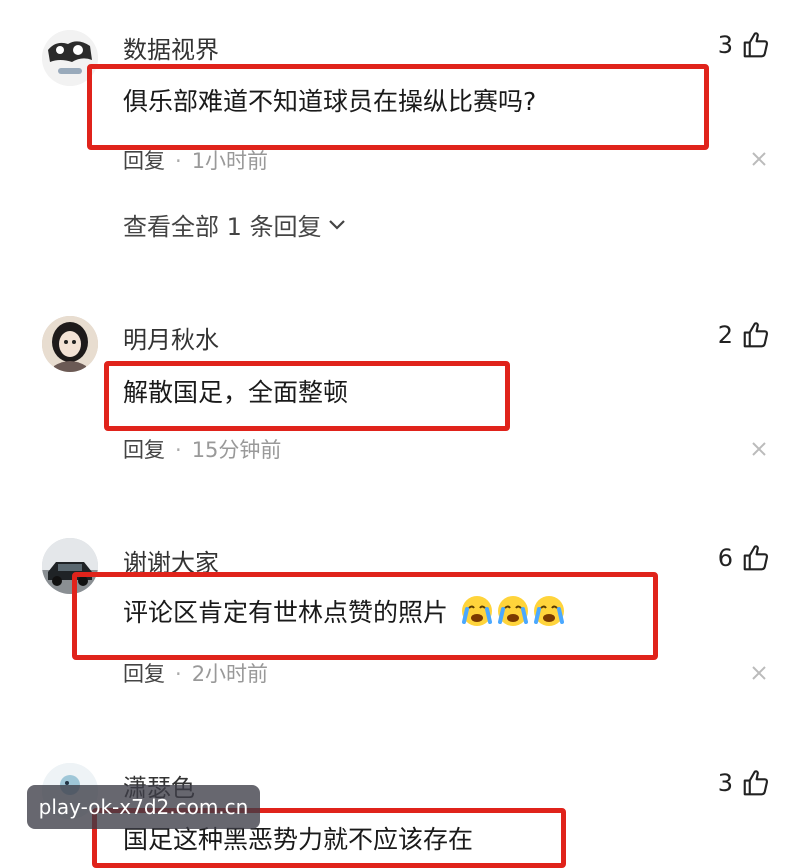 The image size is (793, 868). What do you see at coordinates (143, 807) in the screenshot?
I see `watermark: play-ok-x7d2.com.cn` at bounding box center [143, 807].